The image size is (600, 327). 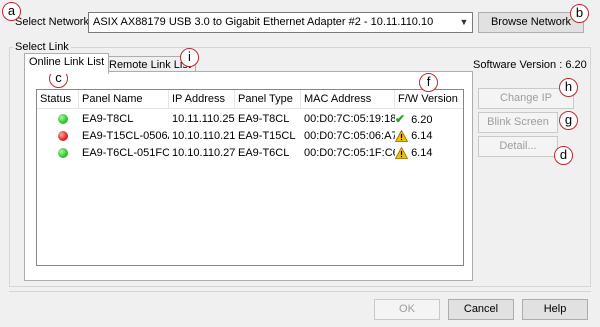 What do you see at coordinates (407, 309) in the screenshot?
I see `ok-button: OK` at bounding box center [407, 309].